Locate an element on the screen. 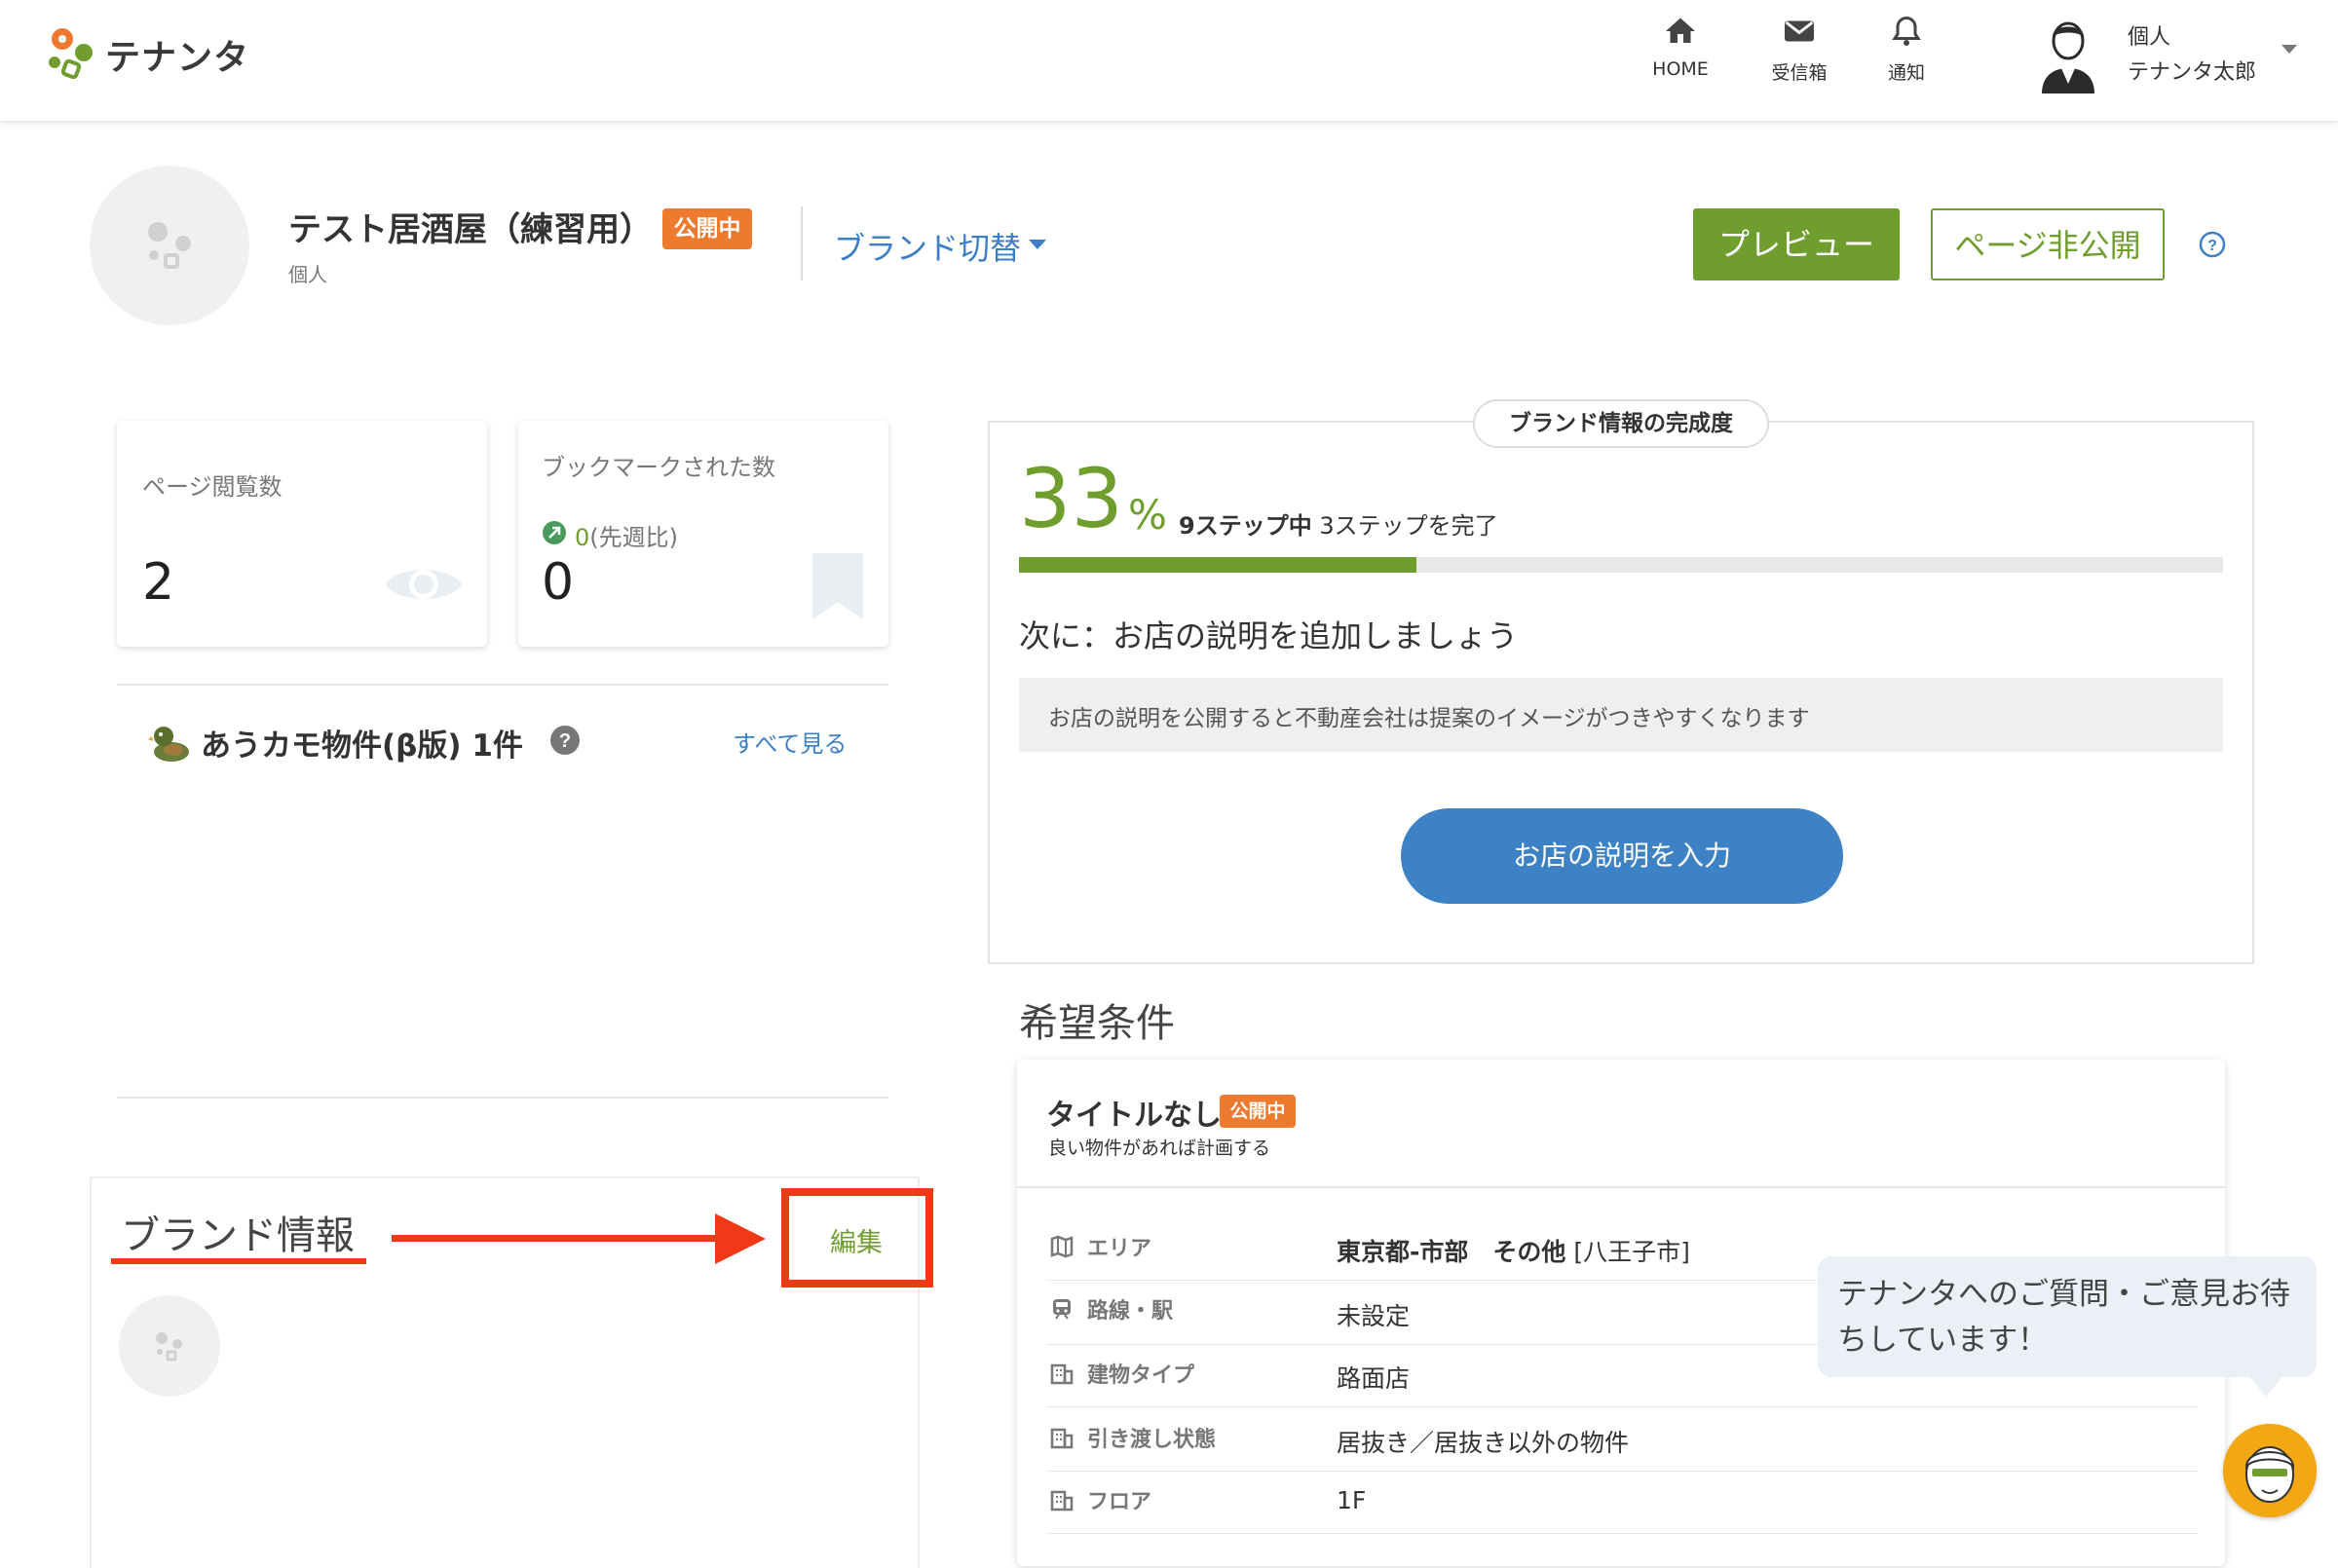 This screenshot has height=1568, width=2338. user-type: 個人 is located at coordinates (2149, 35).